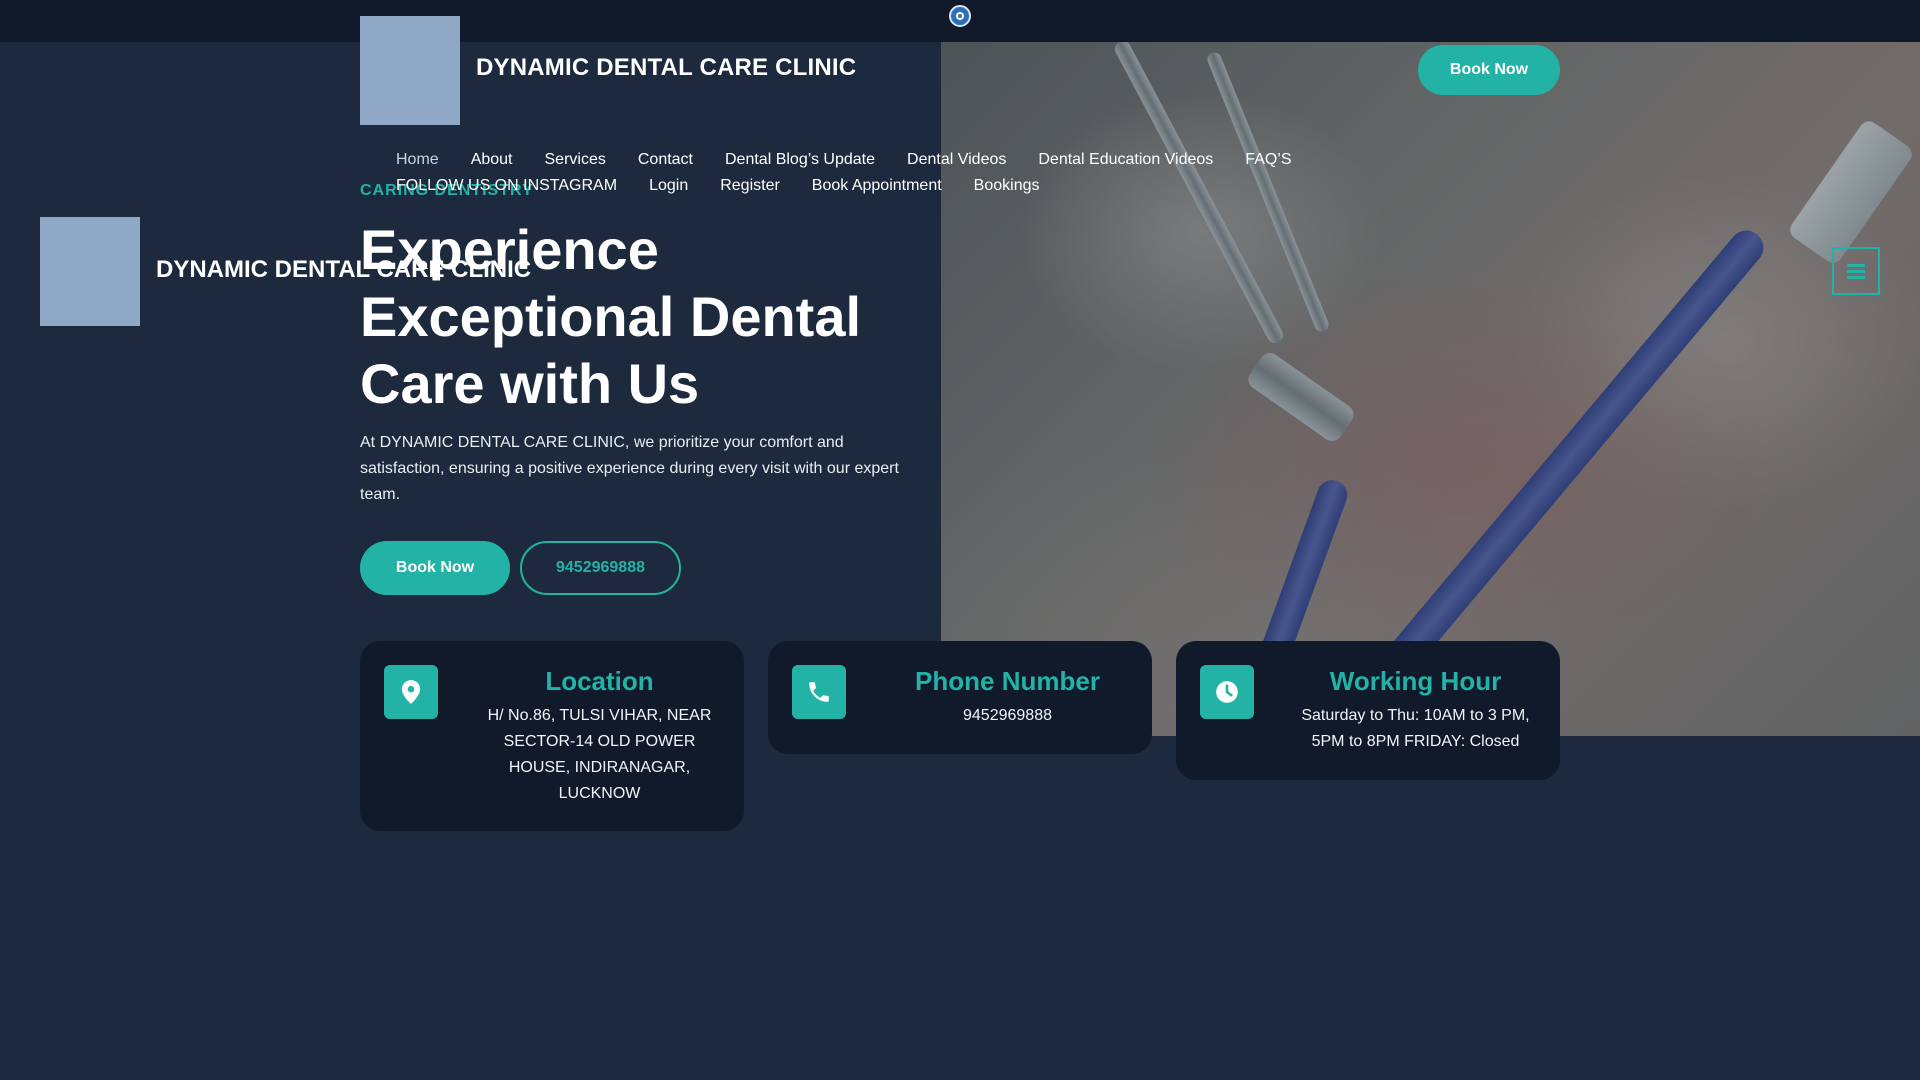 Image resolution: width=1920 pixels, height=1080 pixels. Describe the element at coordinates (960, 697) in the screenshot. I see `phone-card: Phone Number 9452969888` at that location.